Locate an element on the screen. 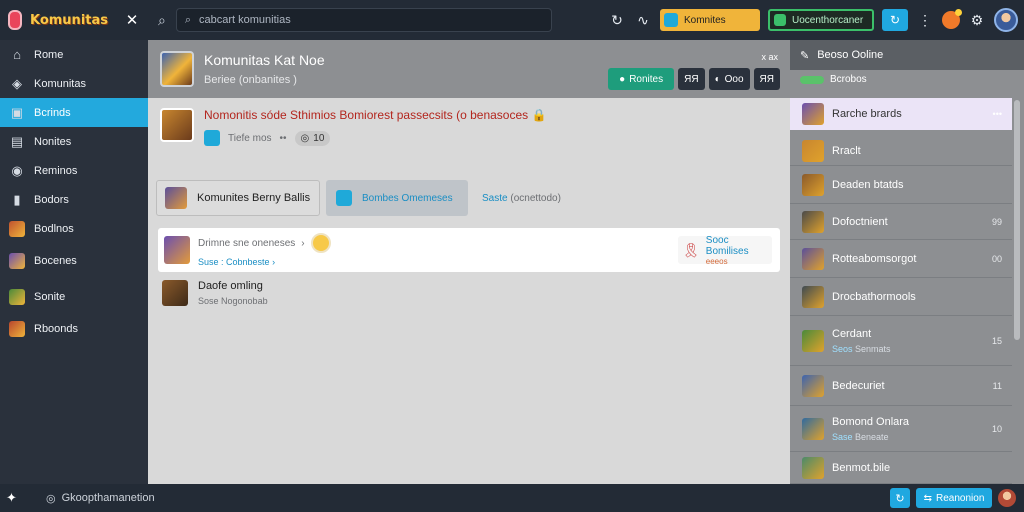 The width and height of the screenshot is (1024, 512). community-icon: ◈ is located at coordinates (17, 83).